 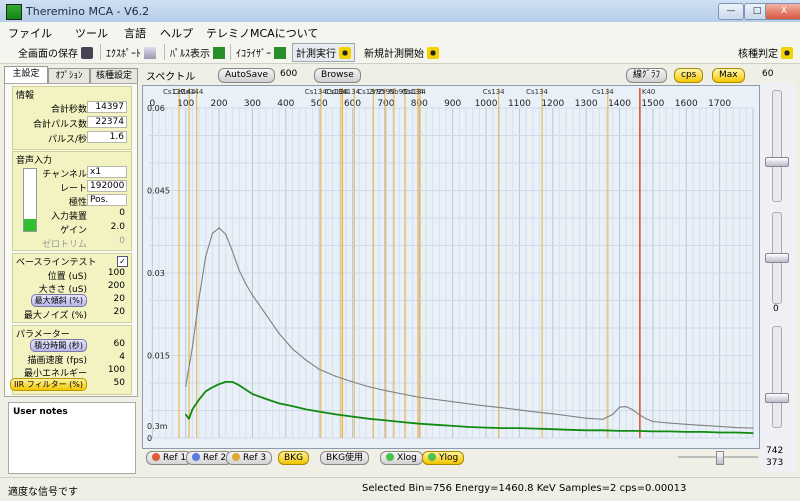 What do you see at coordinates (114, 76) in the screenshot?
I see `tab-nuclide: 核種設定` at bounding box center [114, 76].